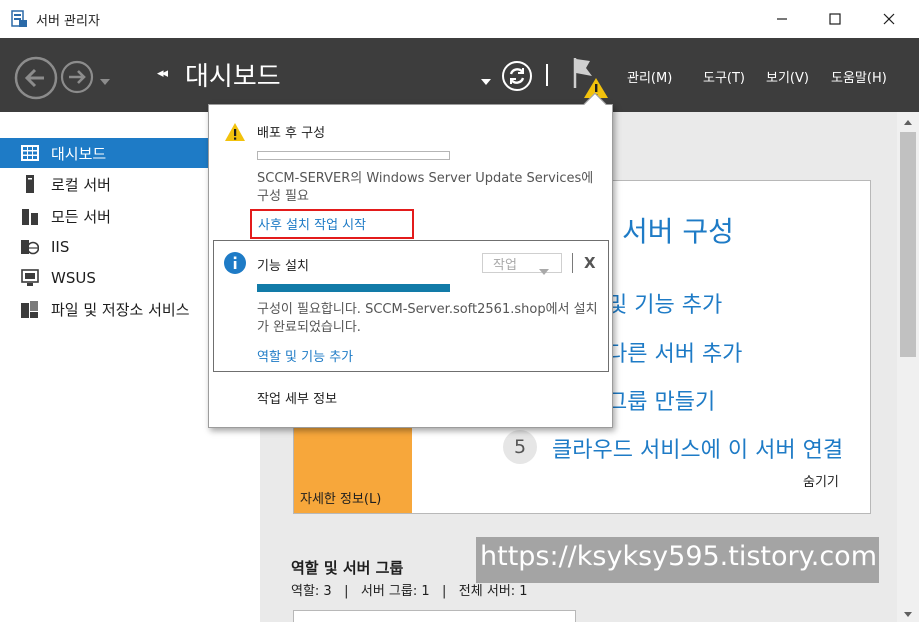  I want to click on roles-section-title: 역할 및 서버 그룹, so click(347, 568).